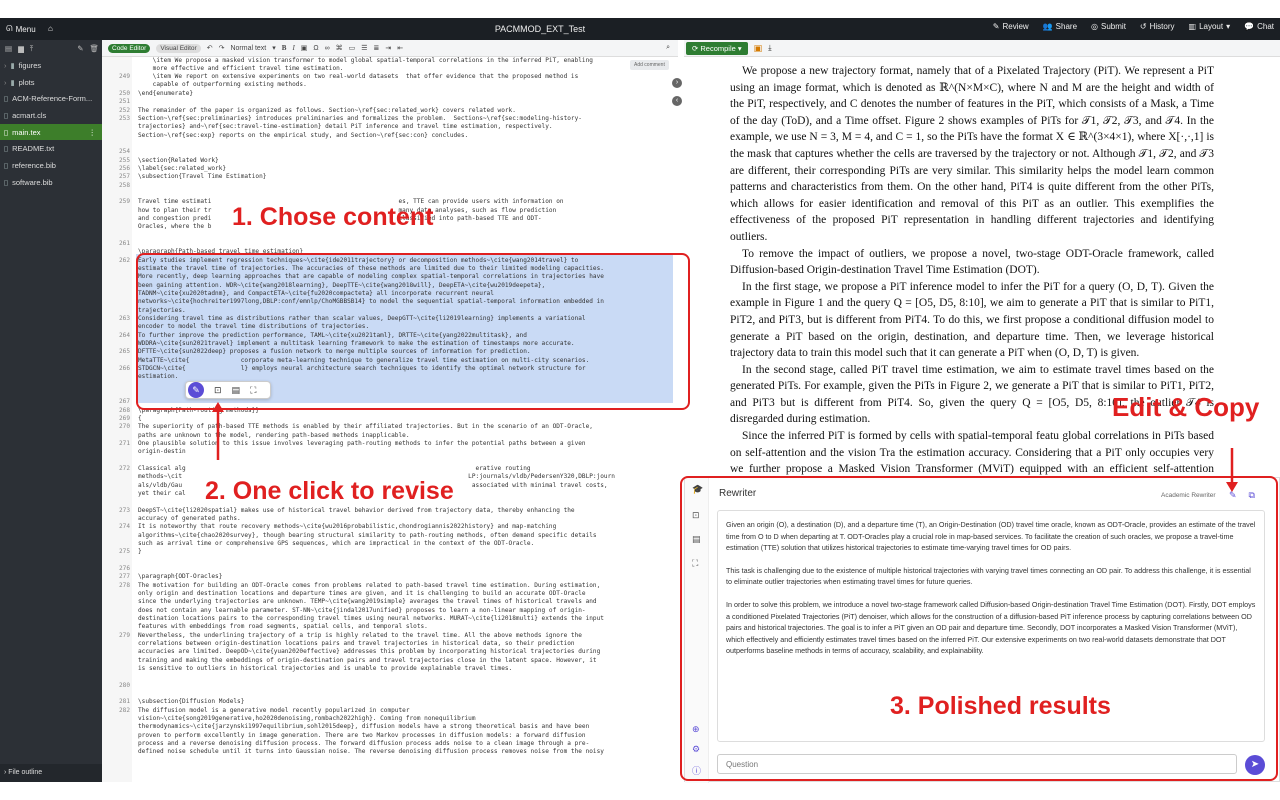  What do you see at coordinates (725, 447) in the screenshot?
I see `annotation-arrows` at bounding box center [725, 447].